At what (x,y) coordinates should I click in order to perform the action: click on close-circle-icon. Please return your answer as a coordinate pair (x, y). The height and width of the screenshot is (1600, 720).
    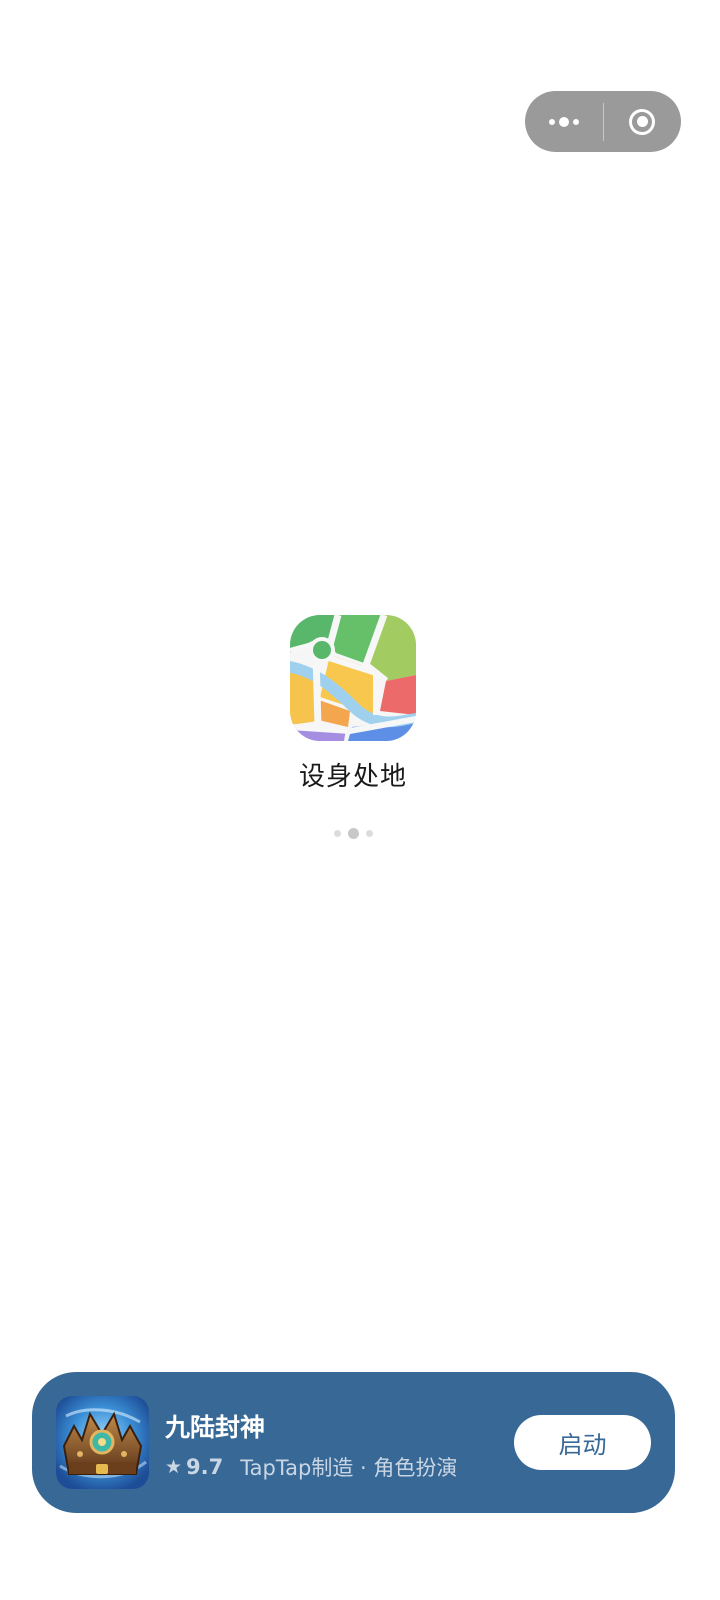
    Looking at the image, I should click on (642, 121).